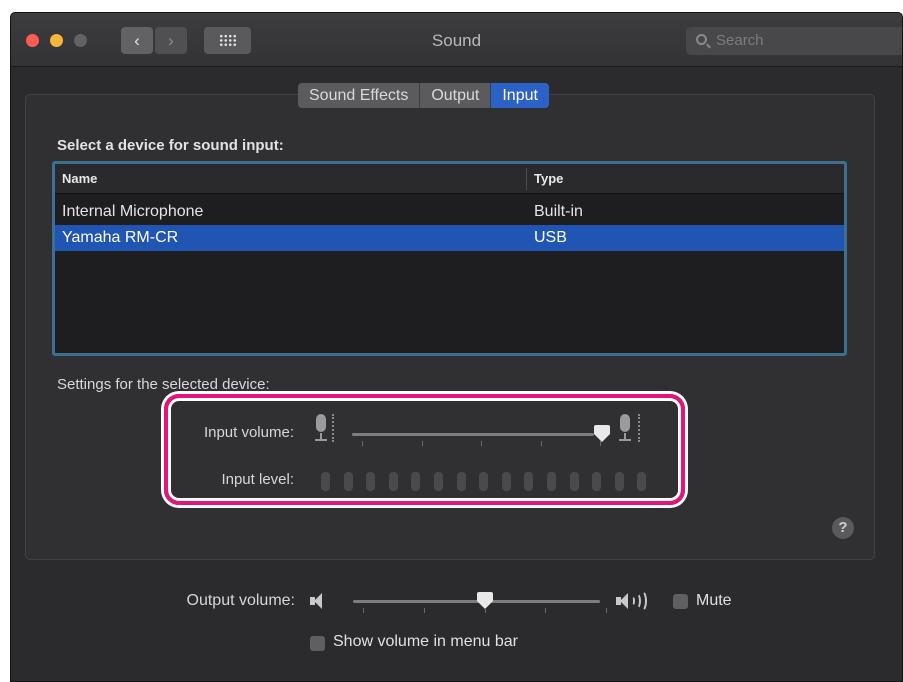 The image size is (903, 682). I want to click on column-divider, so click(526, 179).